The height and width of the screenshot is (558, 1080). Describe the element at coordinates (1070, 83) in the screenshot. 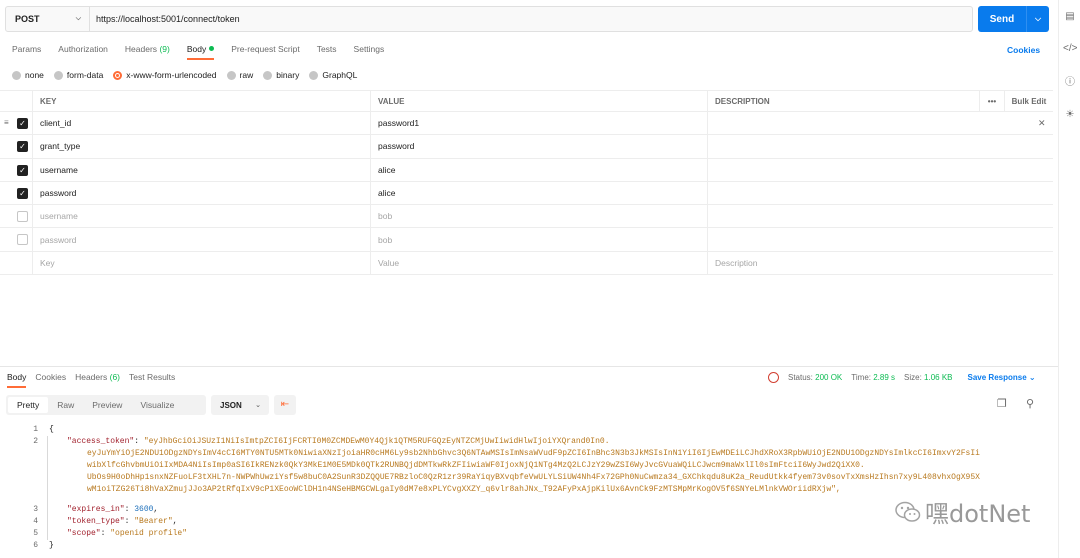

I see `info-icon: ⓘ` at that location.